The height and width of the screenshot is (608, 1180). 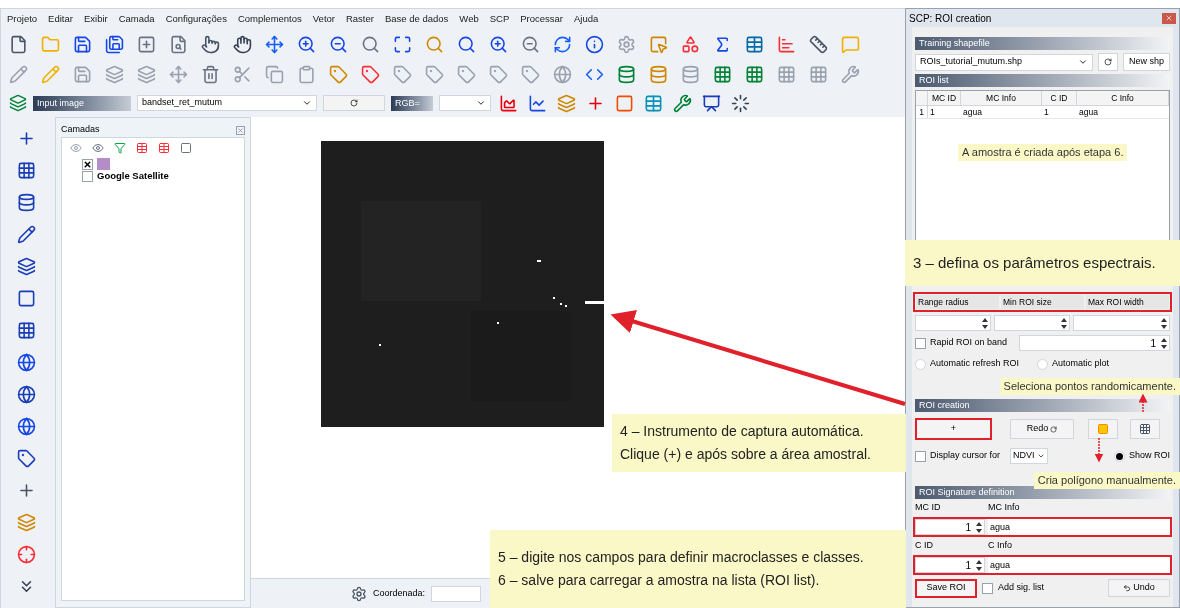 I want to click on info-icon, so click(x=594, y=44).